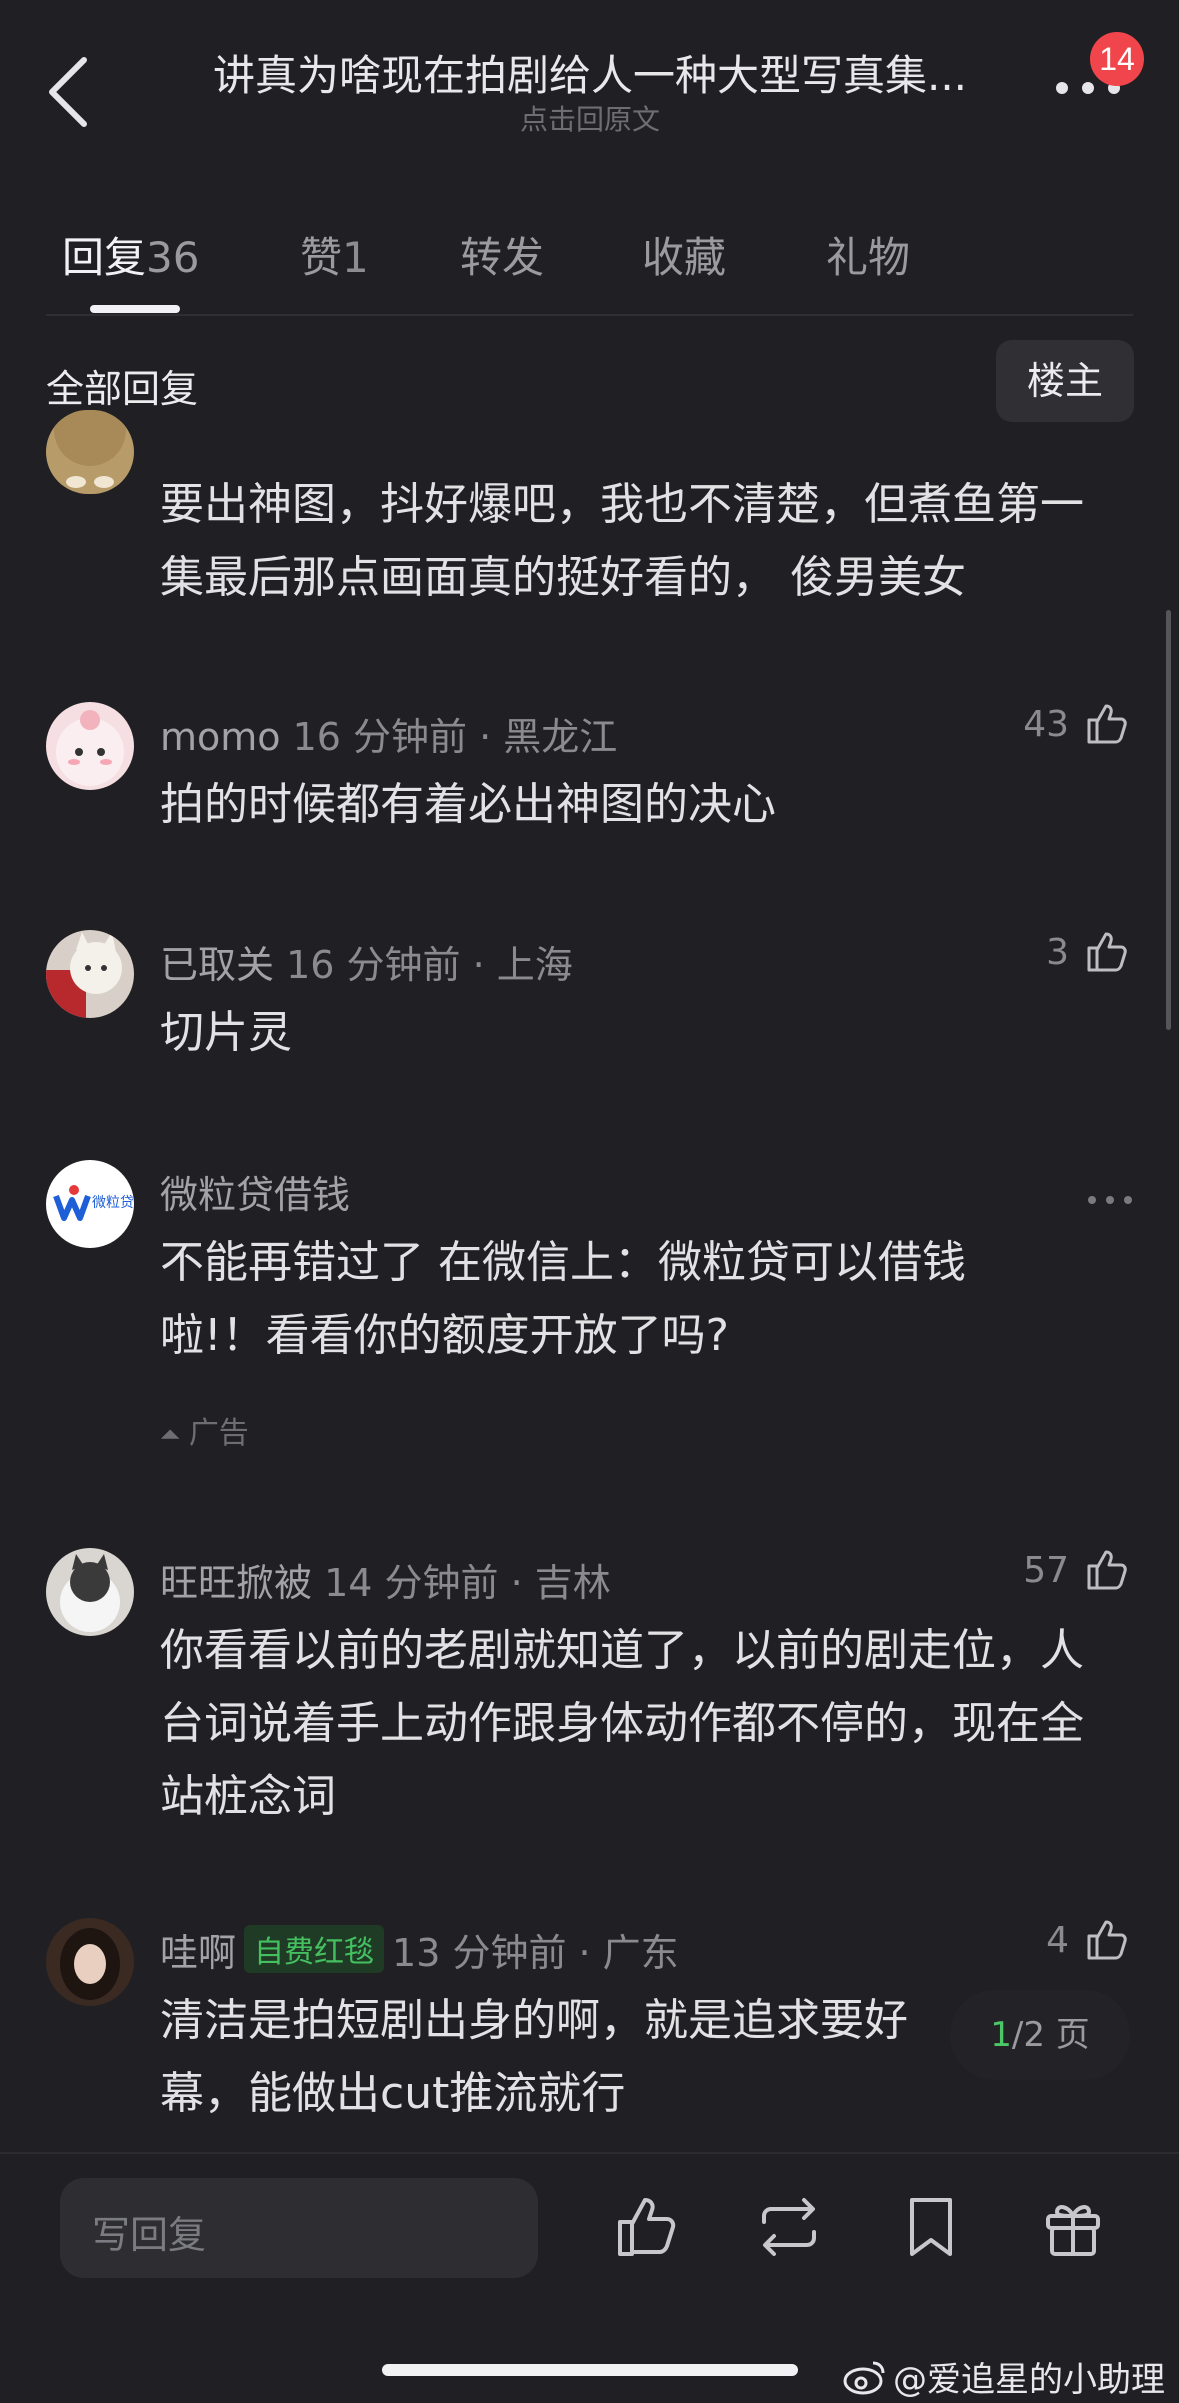 This screenshot has height=2403, width=1179. Describe the element at coordinates (563, 1299) in the screenshot. I see `comment-text: 不能再错过了 在微信上：微粒贷可以借钱啦!！看看你的额度开放了吗?` at that location.